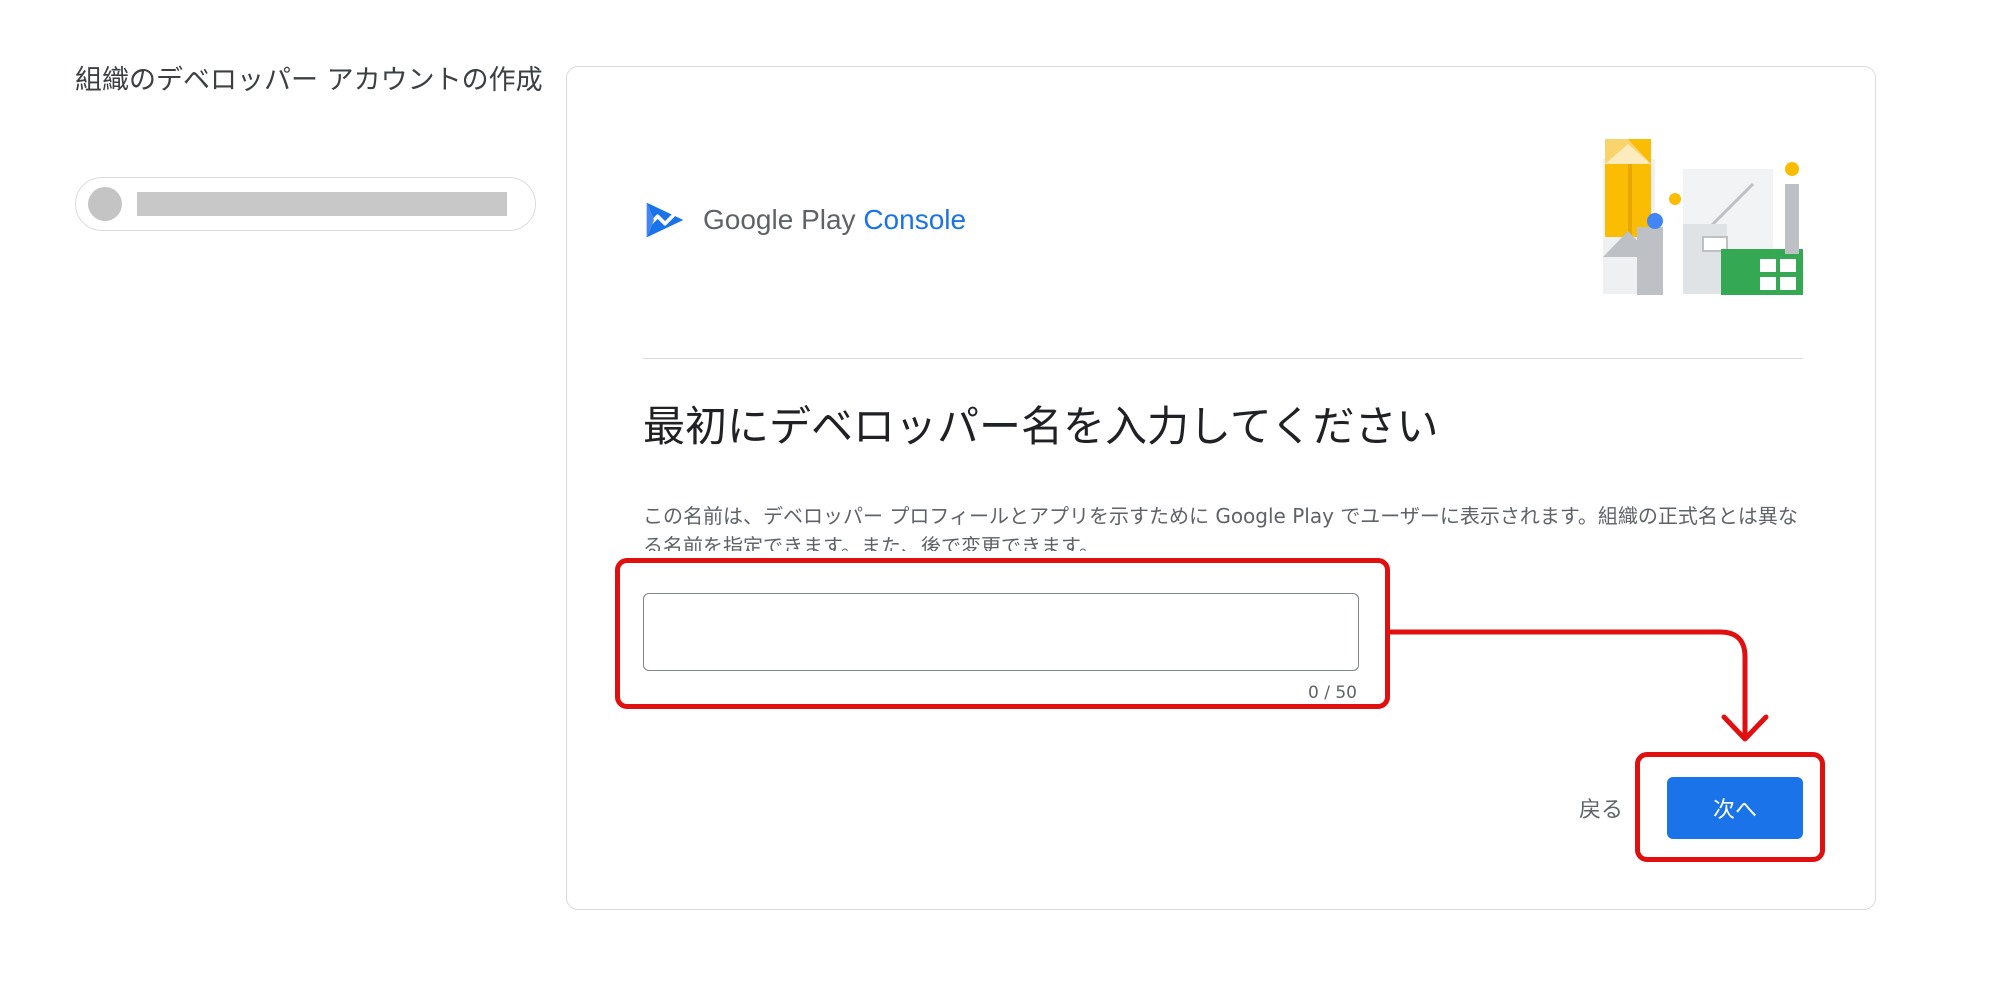 The height and width of the screenshot is (1000, 2000). I want to click on developer-name-input, so click(1001, 632).